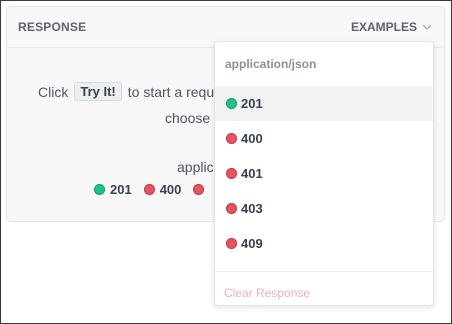 Image resolution: width=452 pixels, height=324 pixels. I want to click on dropdown-item-label: 409, so click(252, 243).